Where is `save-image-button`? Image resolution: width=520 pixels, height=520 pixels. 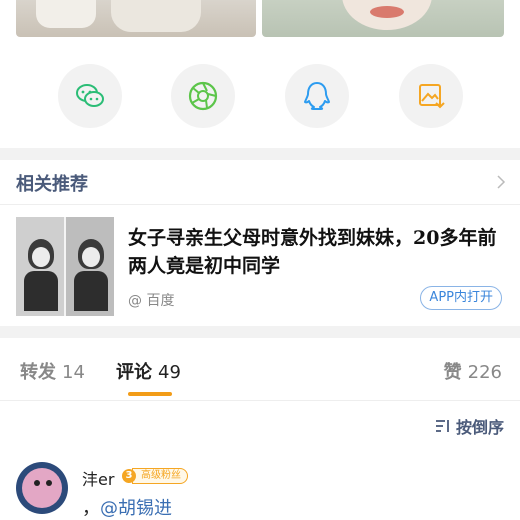 save-image-button is located at coordinates (431, 96).